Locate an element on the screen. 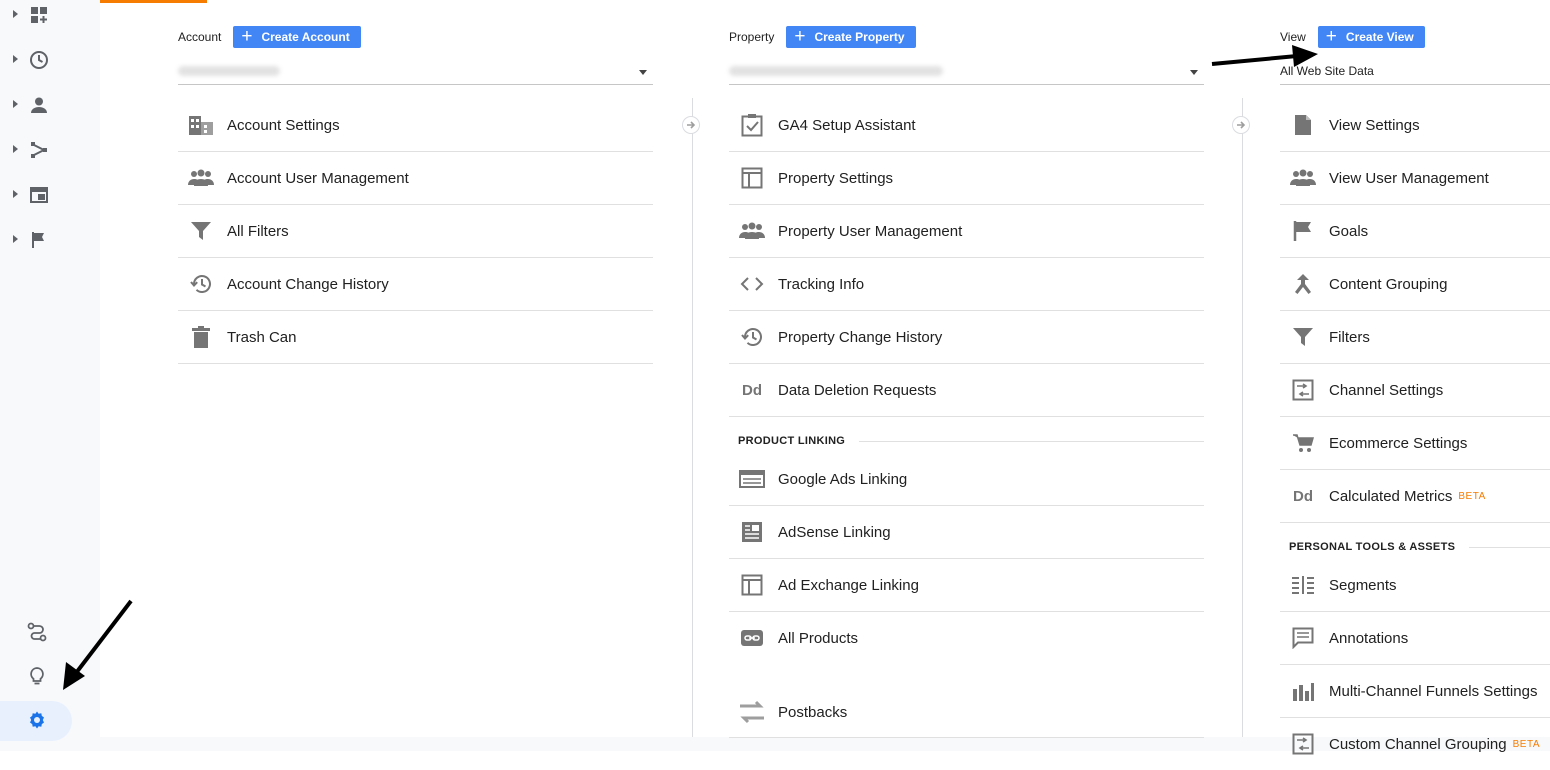 This screenshot has height=770, width=1550. nav-conversions is located at coordinates (36, 240).